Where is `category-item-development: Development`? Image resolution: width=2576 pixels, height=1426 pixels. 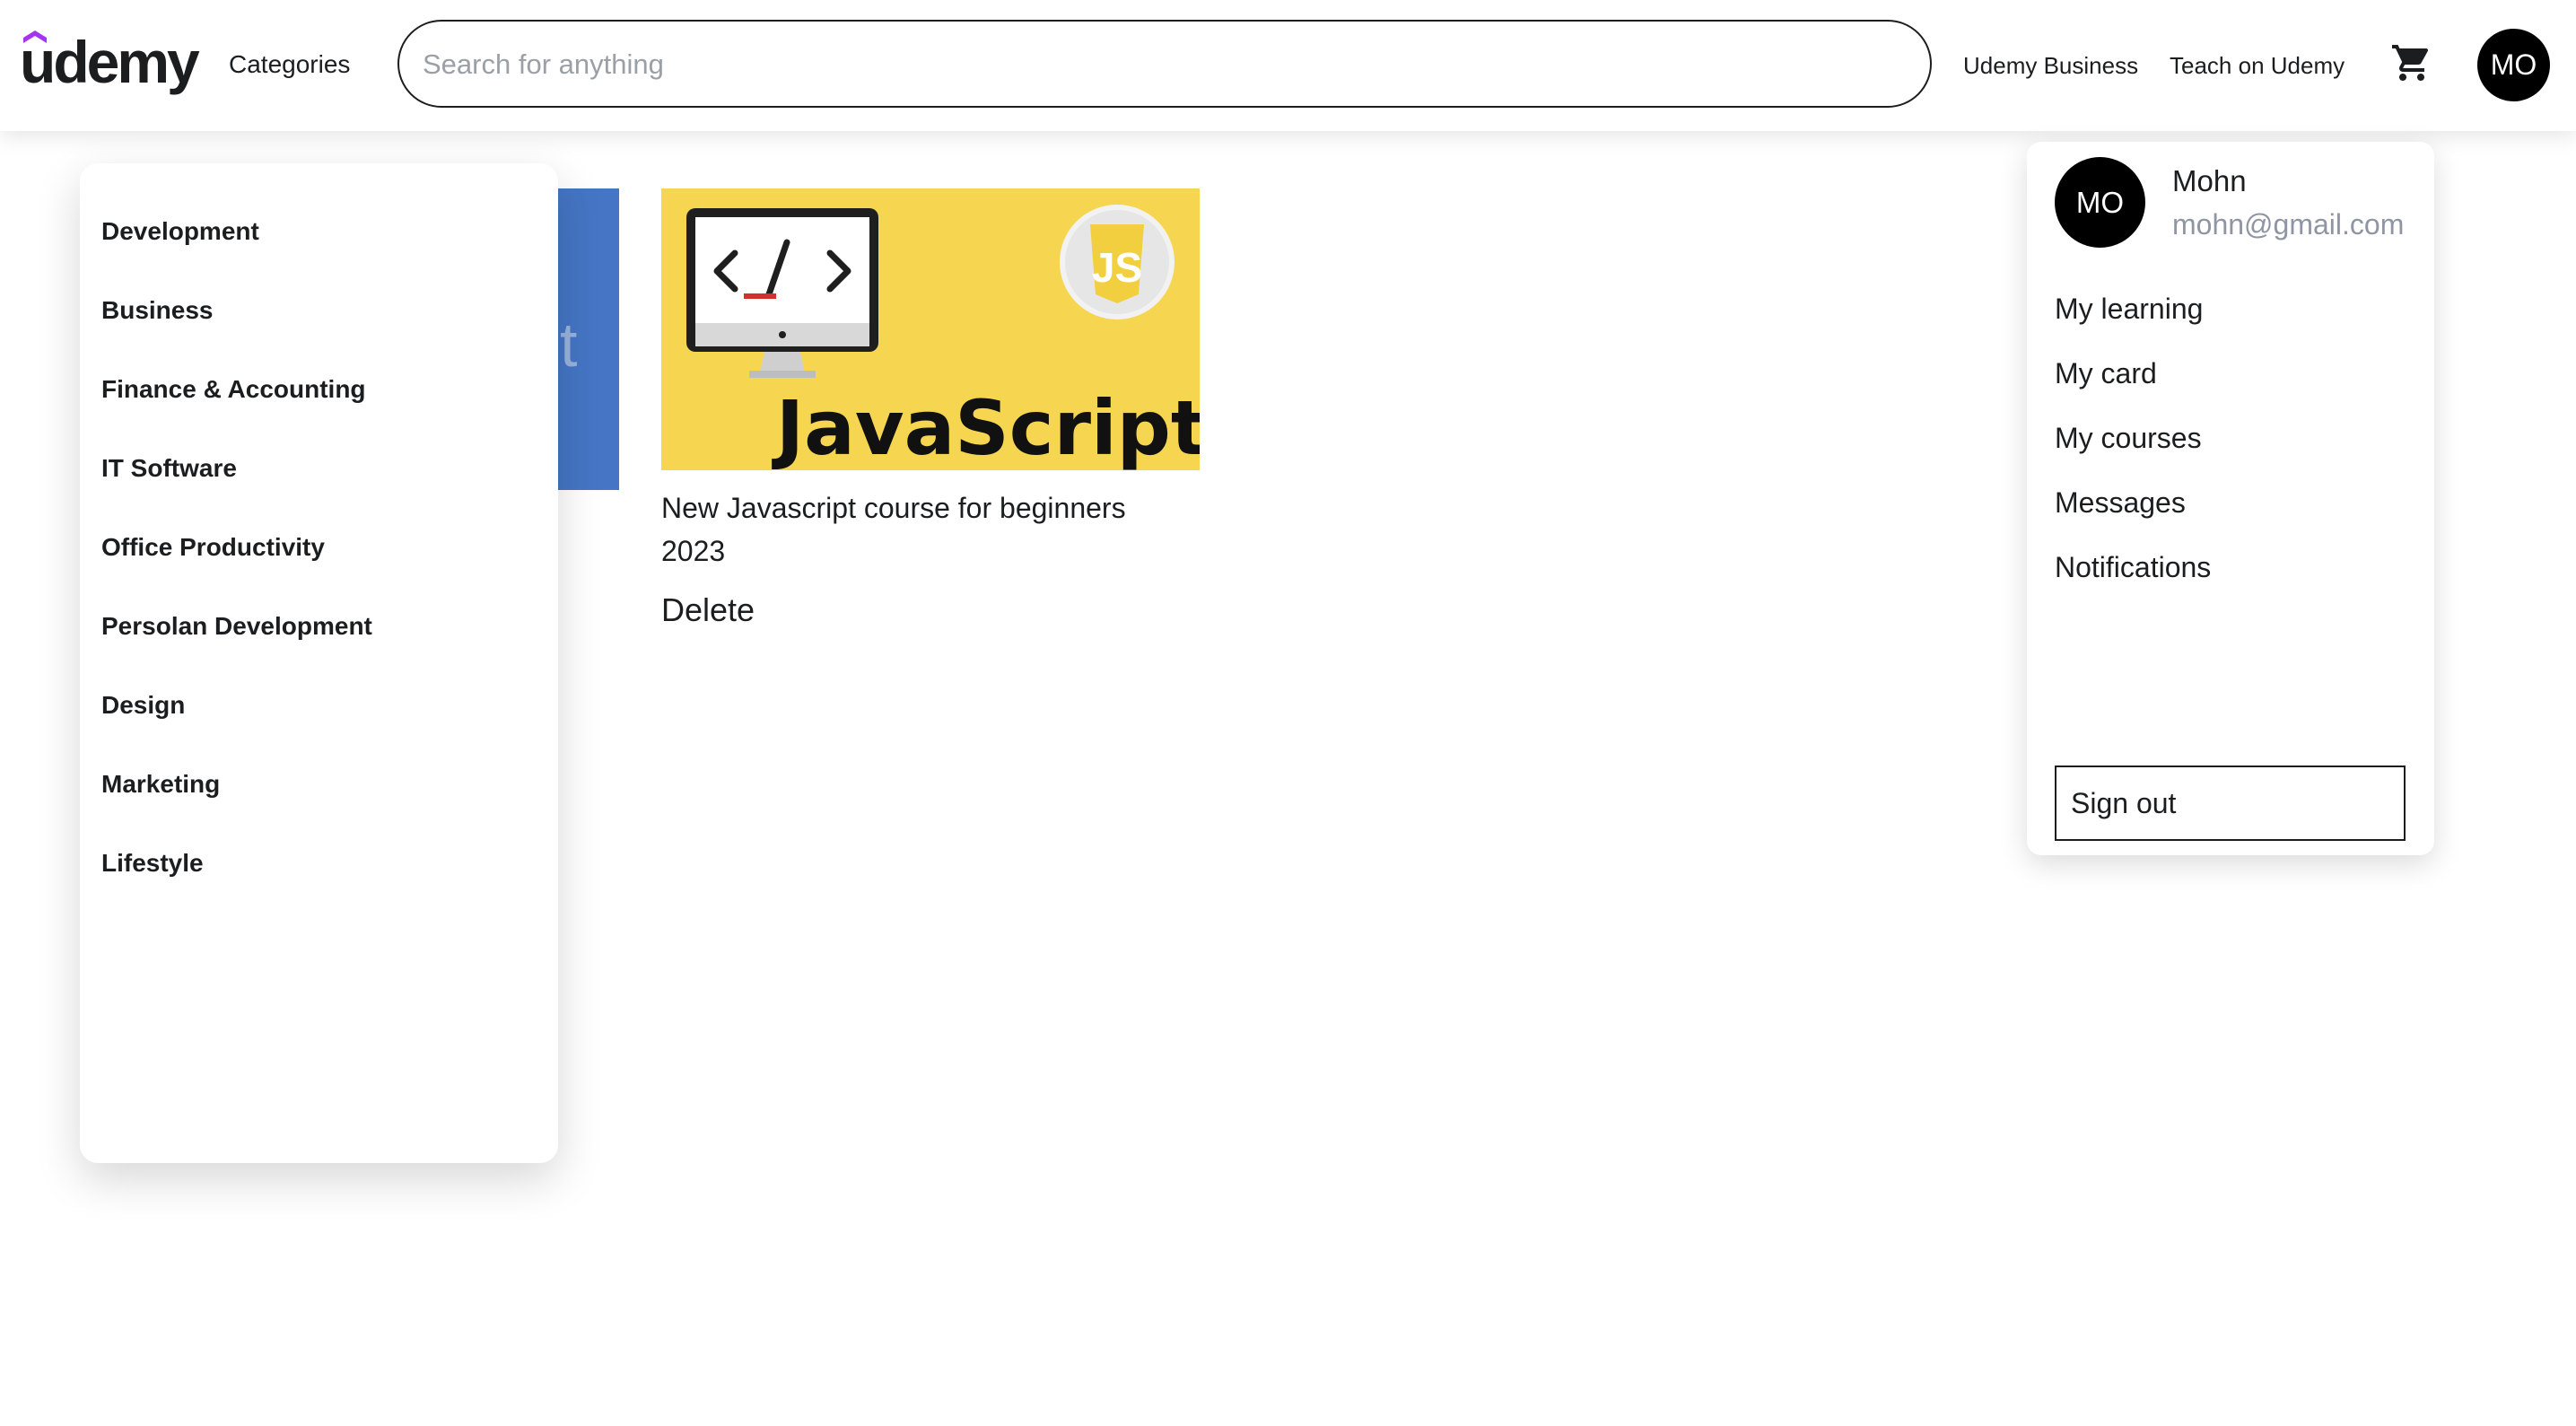
category-item-development: Development is located at coordinates (237, 254).